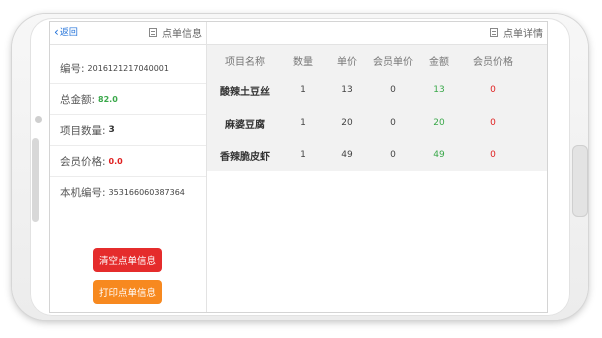 The image size is (602, 338). I want to click on row-2-item-name: 麻婆豆腐, so click(245, 125).